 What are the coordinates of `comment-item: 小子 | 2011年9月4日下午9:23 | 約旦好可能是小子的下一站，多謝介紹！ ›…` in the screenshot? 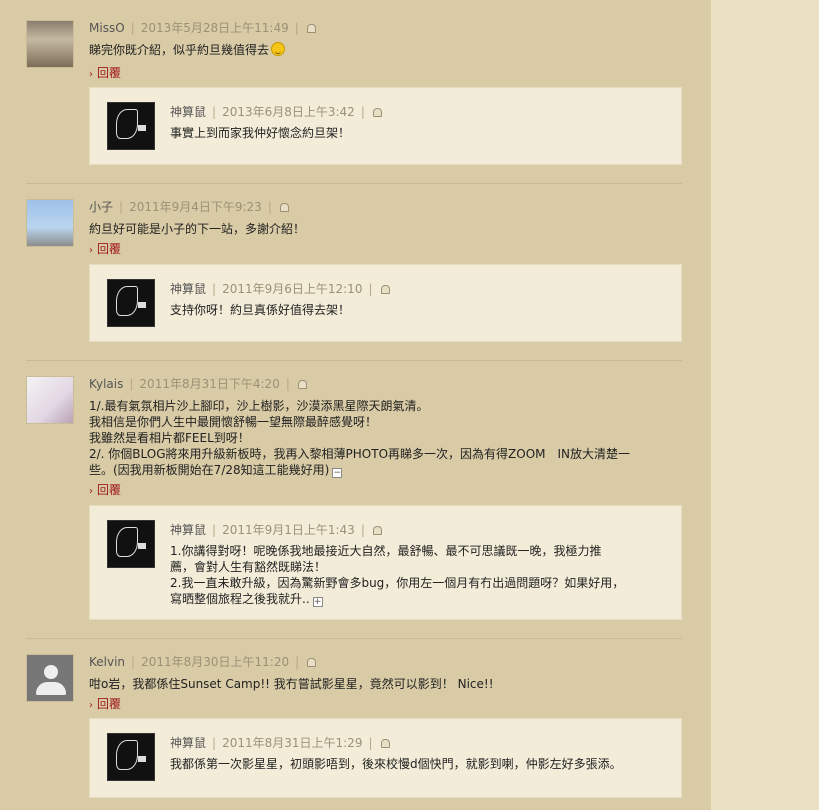 It's located at (354, 274).